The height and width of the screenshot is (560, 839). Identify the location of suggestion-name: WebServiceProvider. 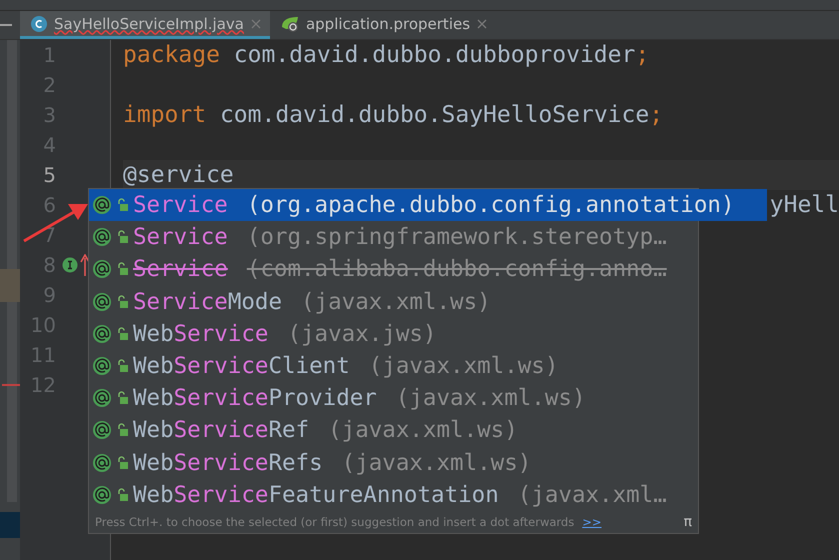
(255, 398).